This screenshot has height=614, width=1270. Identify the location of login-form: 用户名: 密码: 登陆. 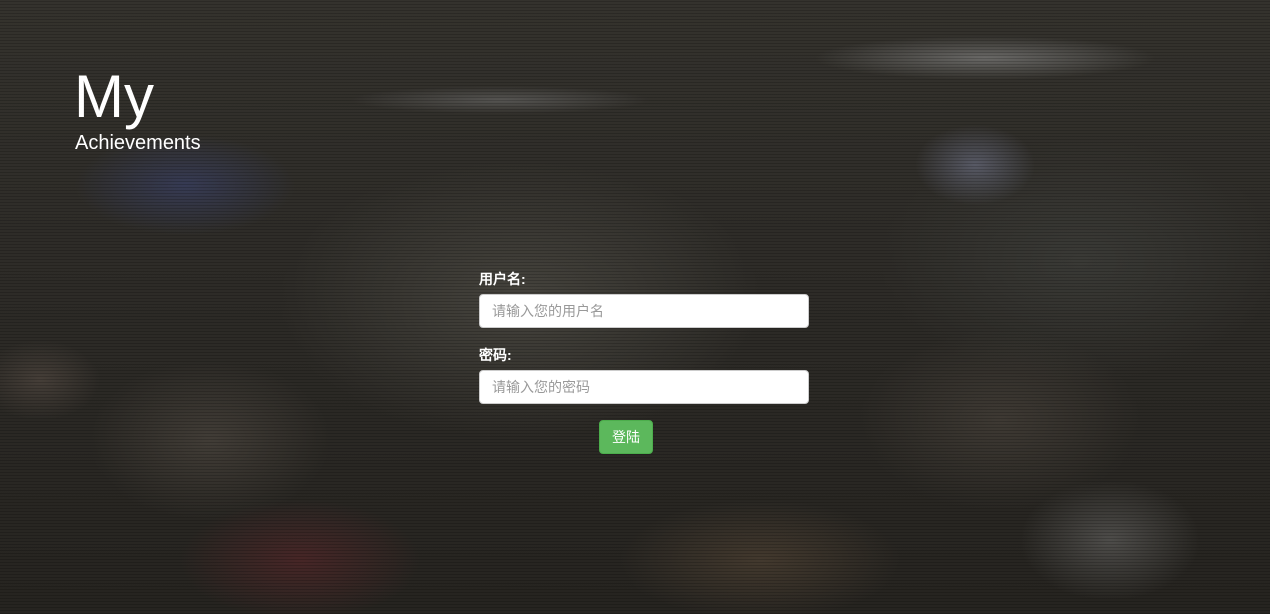
(644, 362).